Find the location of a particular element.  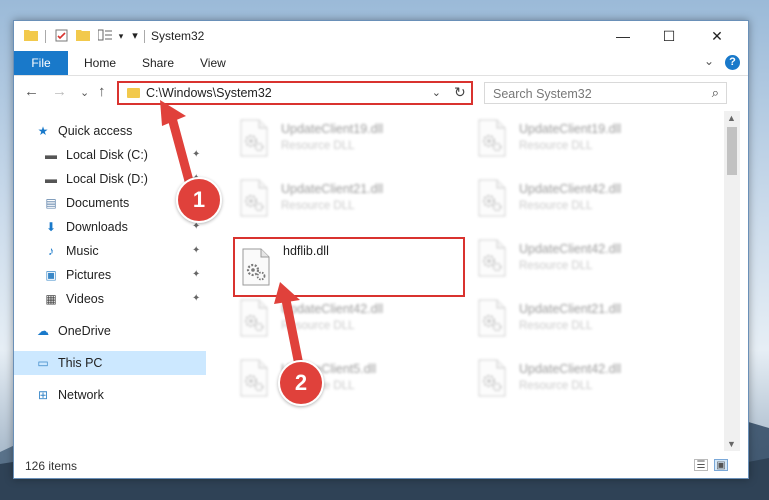

address-path: C:\Windows\System32 is located at coordinates (209, 93).